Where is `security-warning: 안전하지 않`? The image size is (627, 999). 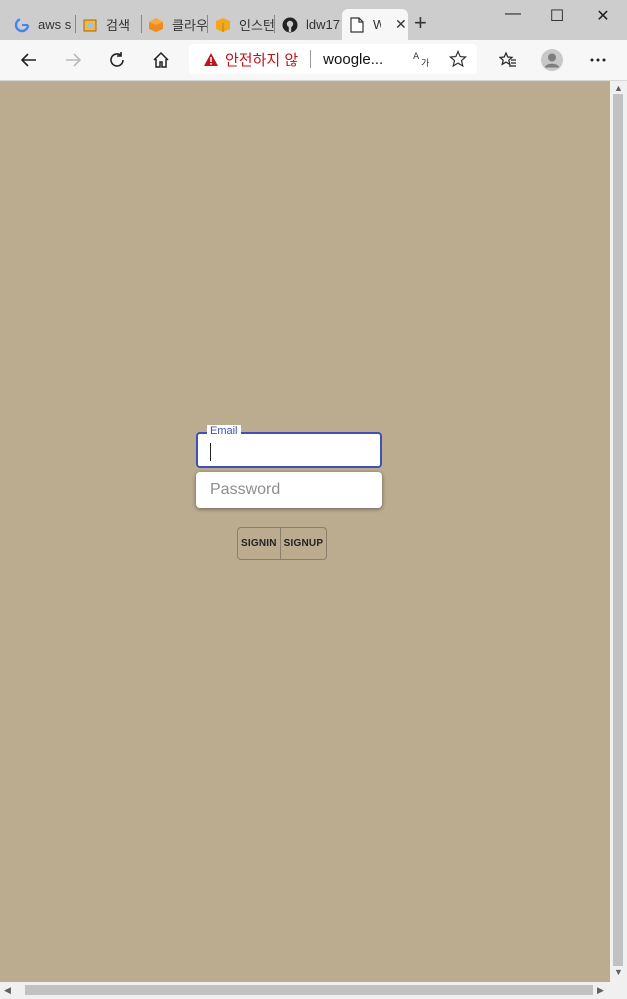 security-warning: 안전하지 않 is located at coordinates (250, 59).